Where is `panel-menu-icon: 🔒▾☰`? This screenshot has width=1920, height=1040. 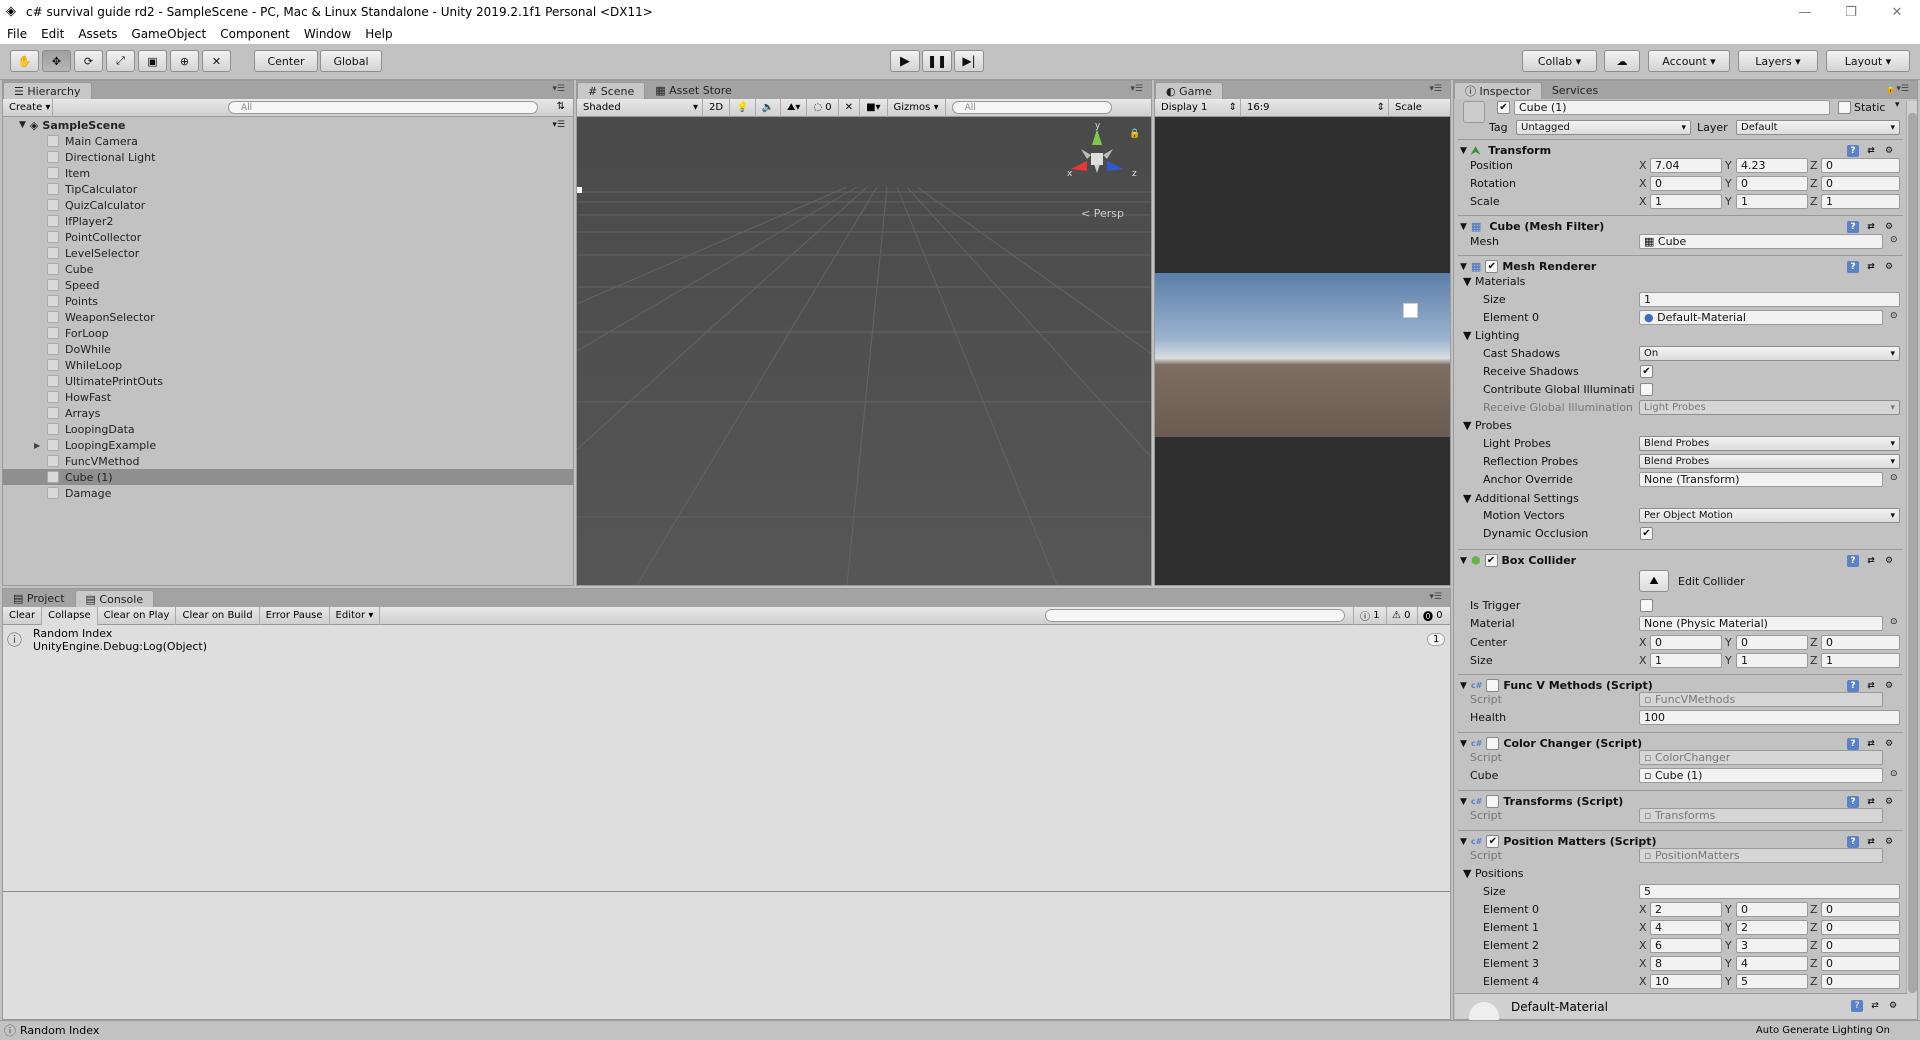 panel-menu-icon: 🔒▾☰ is located at coordinates (1897, 89).